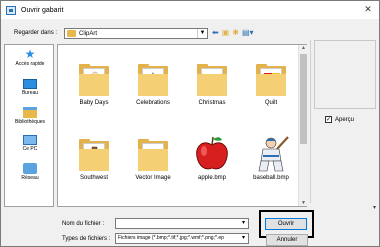 Image resolution: width=380 pixels, height=247 pixels. I want to click on divider, so click(310, 121).